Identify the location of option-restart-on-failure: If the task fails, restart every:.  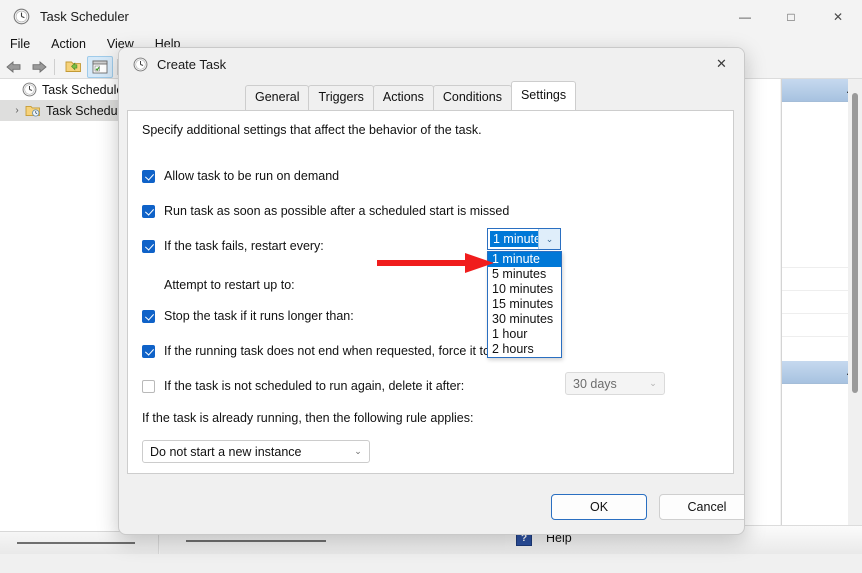
(233, 246).